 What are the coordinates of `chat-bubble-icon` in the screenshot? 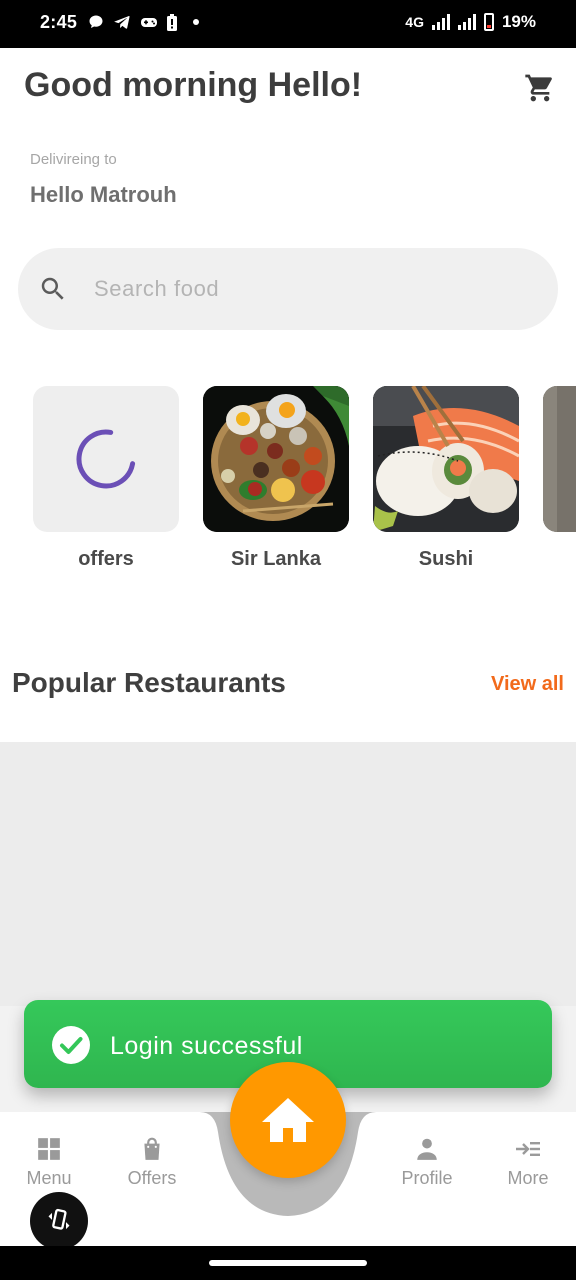 It's located at (96, 22).